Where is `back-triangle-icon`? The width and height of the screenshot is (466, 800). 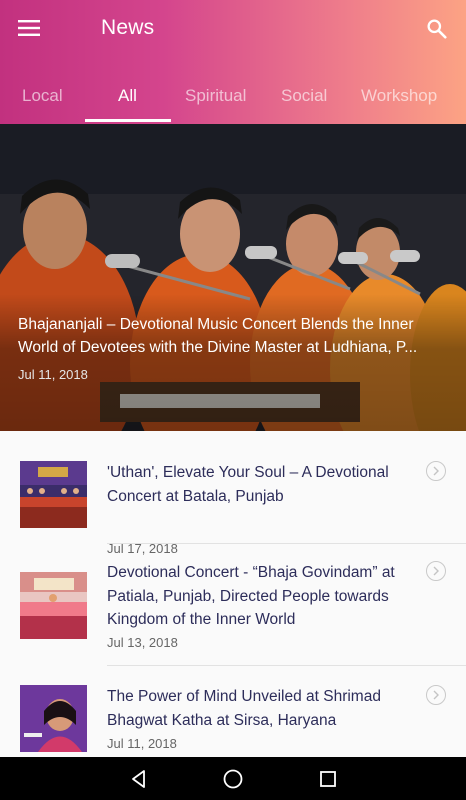 back-triangle-icon is located at coordinates (138, 779).